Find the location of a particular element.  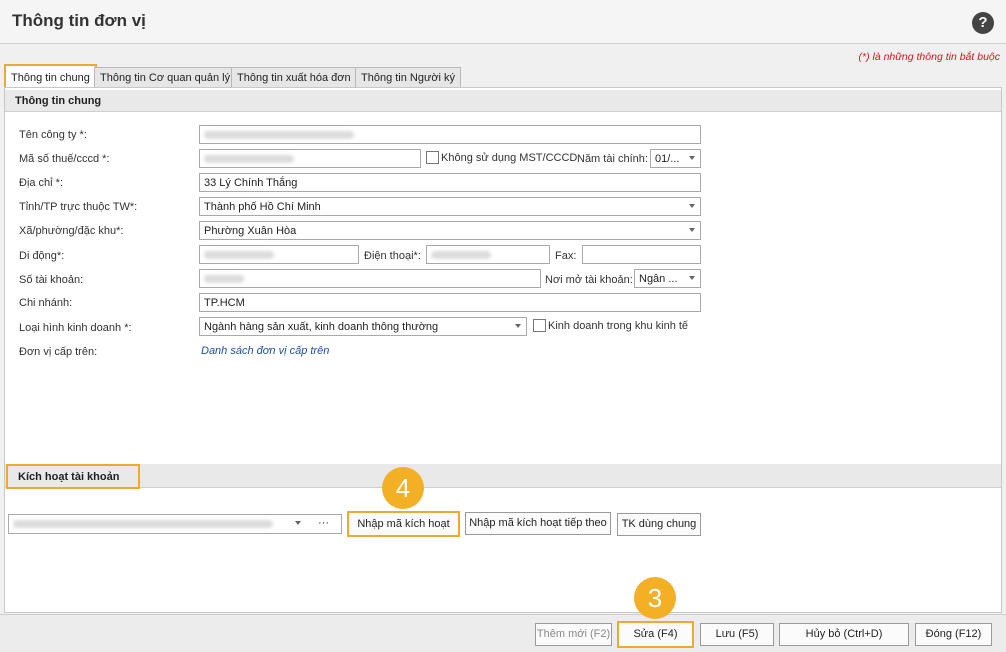

enter-next-activation-code-button: Nhập mã kích hoạt tiếp theo is located at coordinates (538, 523).